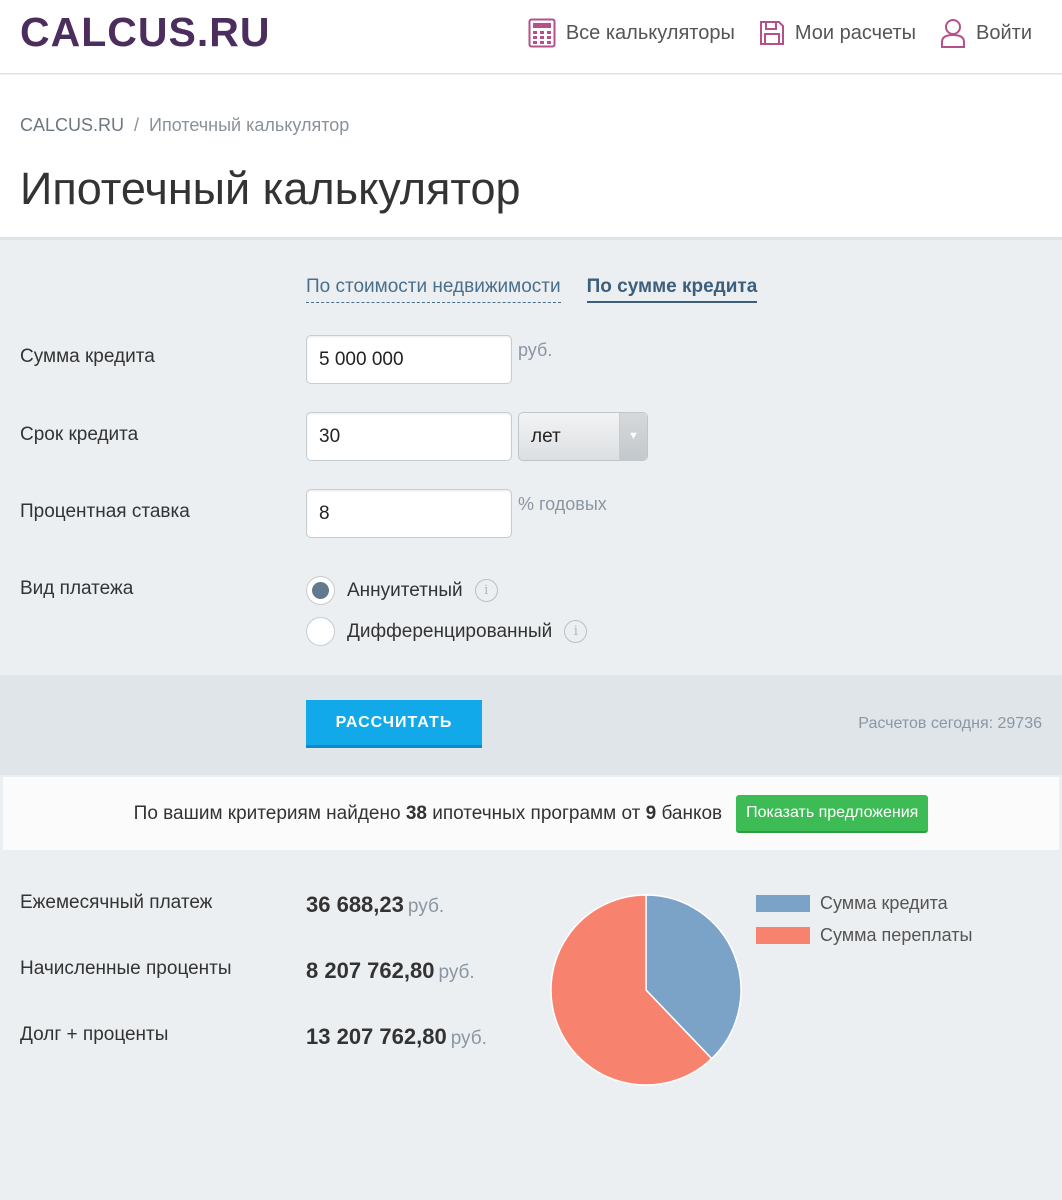 This screenshot has width=1062, height=1200. Describe the element at coordinates (771, 33) in the screenshot. I see `save-icon` at that location.